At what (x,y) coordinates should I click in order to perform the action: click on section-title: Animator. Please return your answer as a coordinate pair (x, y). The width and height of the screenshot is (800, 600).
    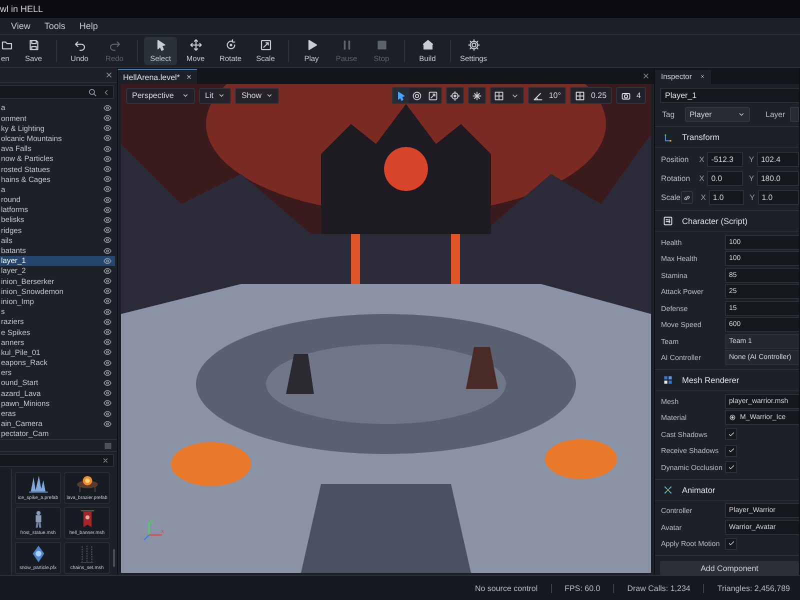
    Looking at the image, I should click on (699, 489).